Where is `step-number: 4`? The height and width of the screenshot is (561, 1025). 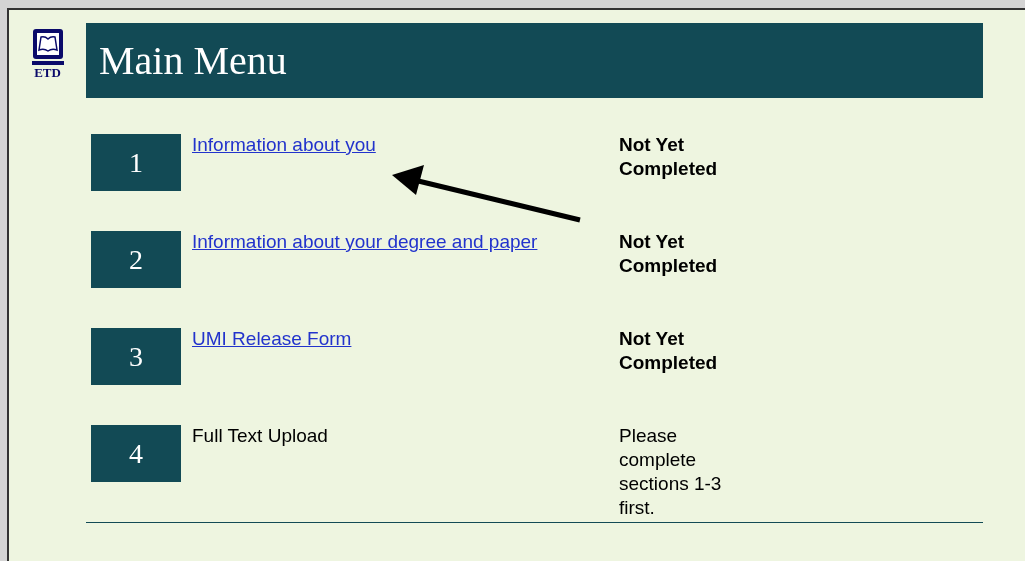
step-number: 4 is located at coordinates (136, 453).